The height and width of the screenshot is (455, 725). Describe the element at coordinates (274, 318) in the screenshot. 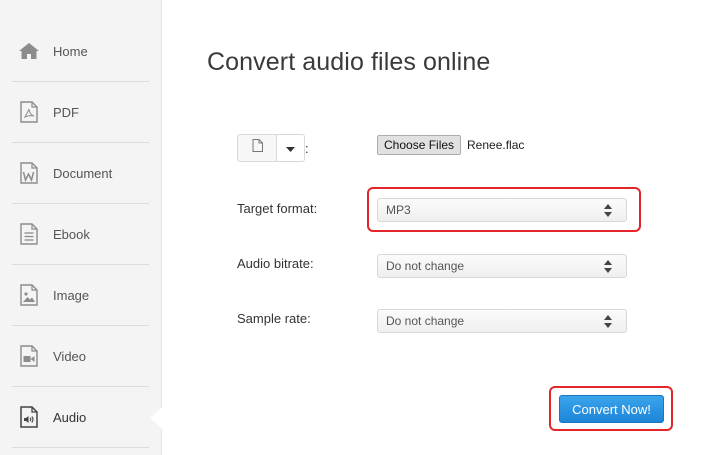

I see `sample-rate-label: Sample rate:` at that location.